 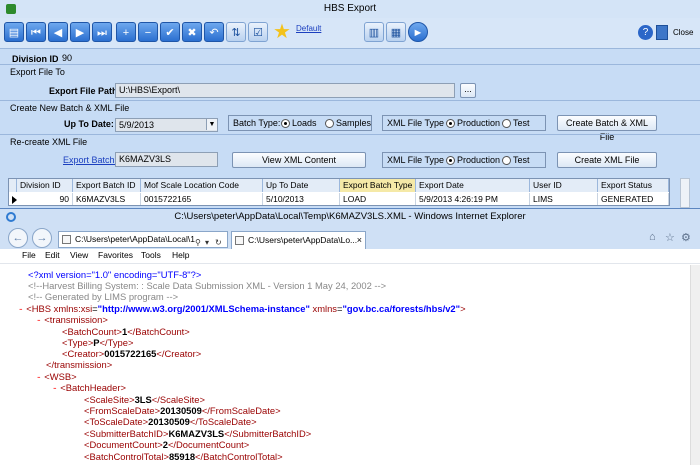 I want to click on default-link: Default, so click(x=308, y=28).